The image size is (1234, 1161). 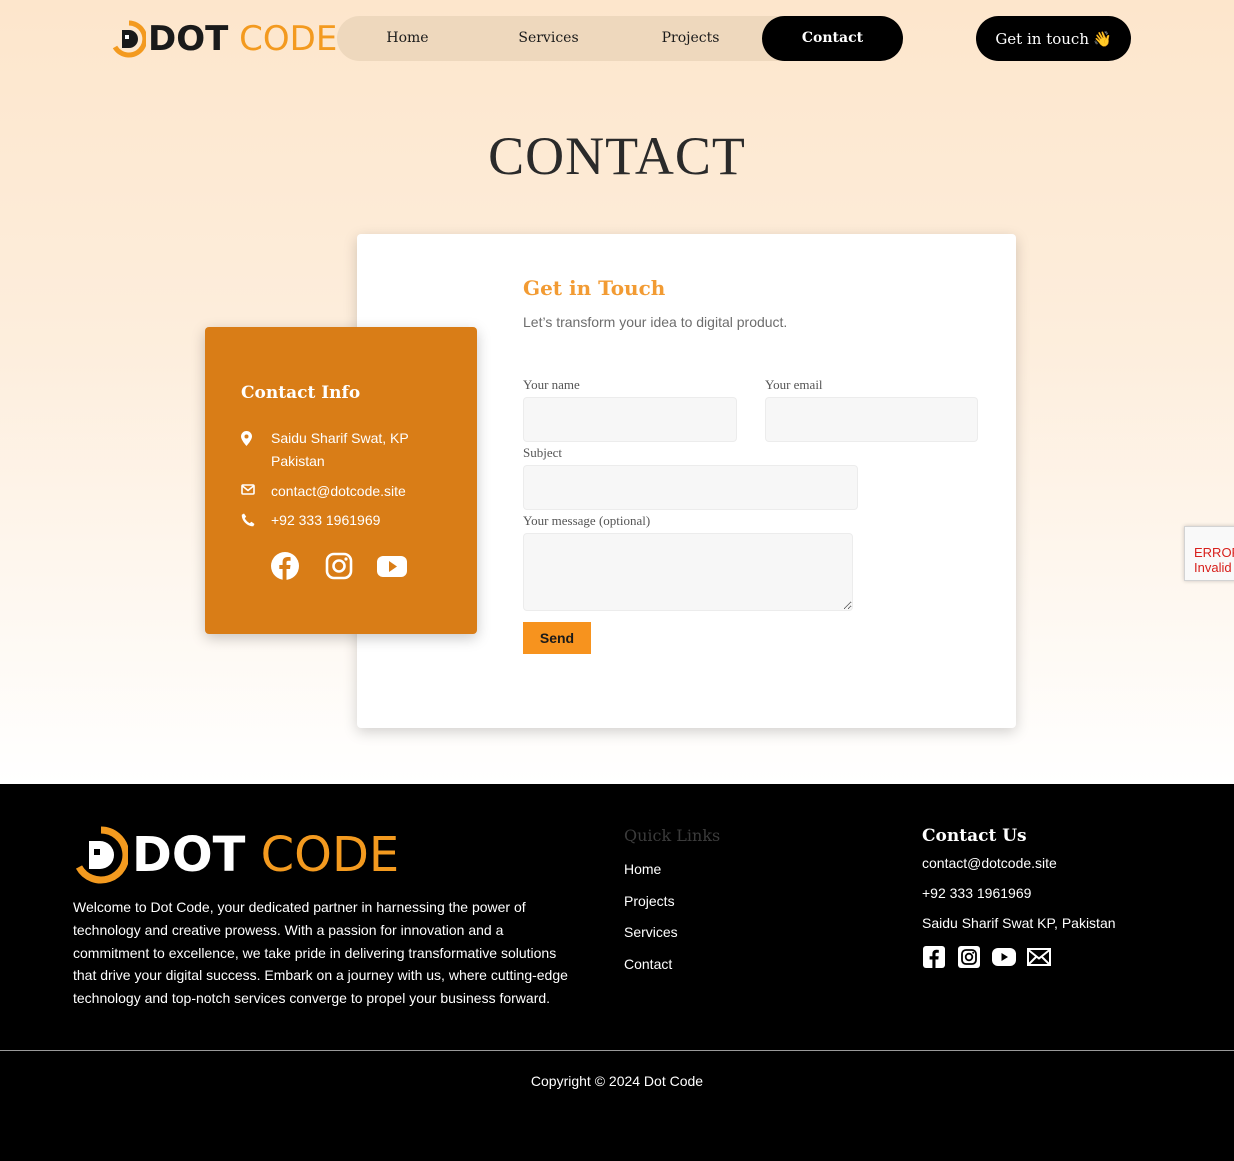 What do you see at coordinates (1102, 38) in the screenshot?
I see `waving-hand-icon: 👋` at bounding box center [1102, 38].